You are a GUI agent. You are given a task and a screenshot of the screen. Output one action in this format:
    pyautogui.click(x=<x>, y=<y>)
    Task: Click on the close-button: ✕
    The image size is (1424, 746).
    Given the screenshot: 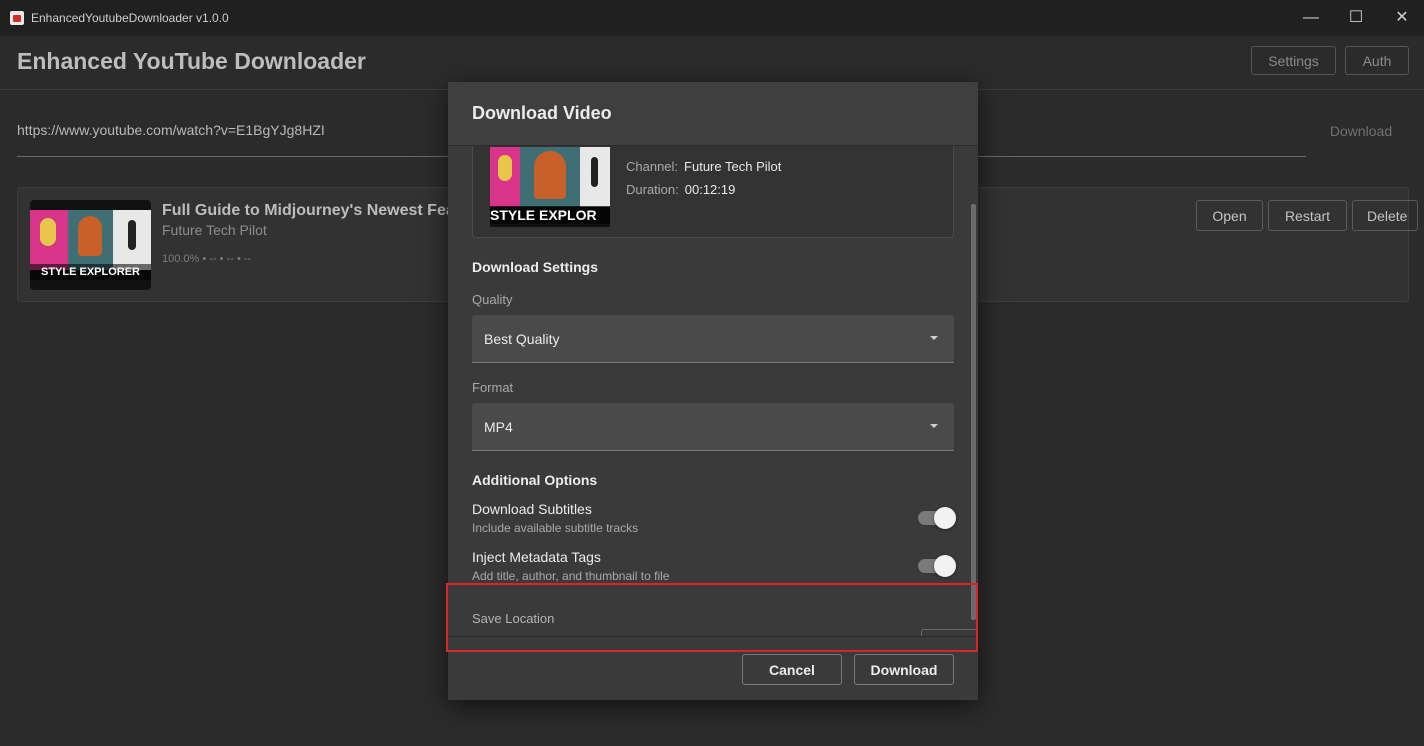 What is the action you would take?
    pyautogui.click(x=1402, y=18)
    